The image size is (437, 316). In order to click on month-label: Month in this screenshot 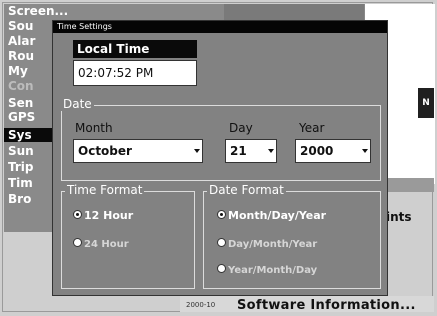, I will do `click(94, 128)`.